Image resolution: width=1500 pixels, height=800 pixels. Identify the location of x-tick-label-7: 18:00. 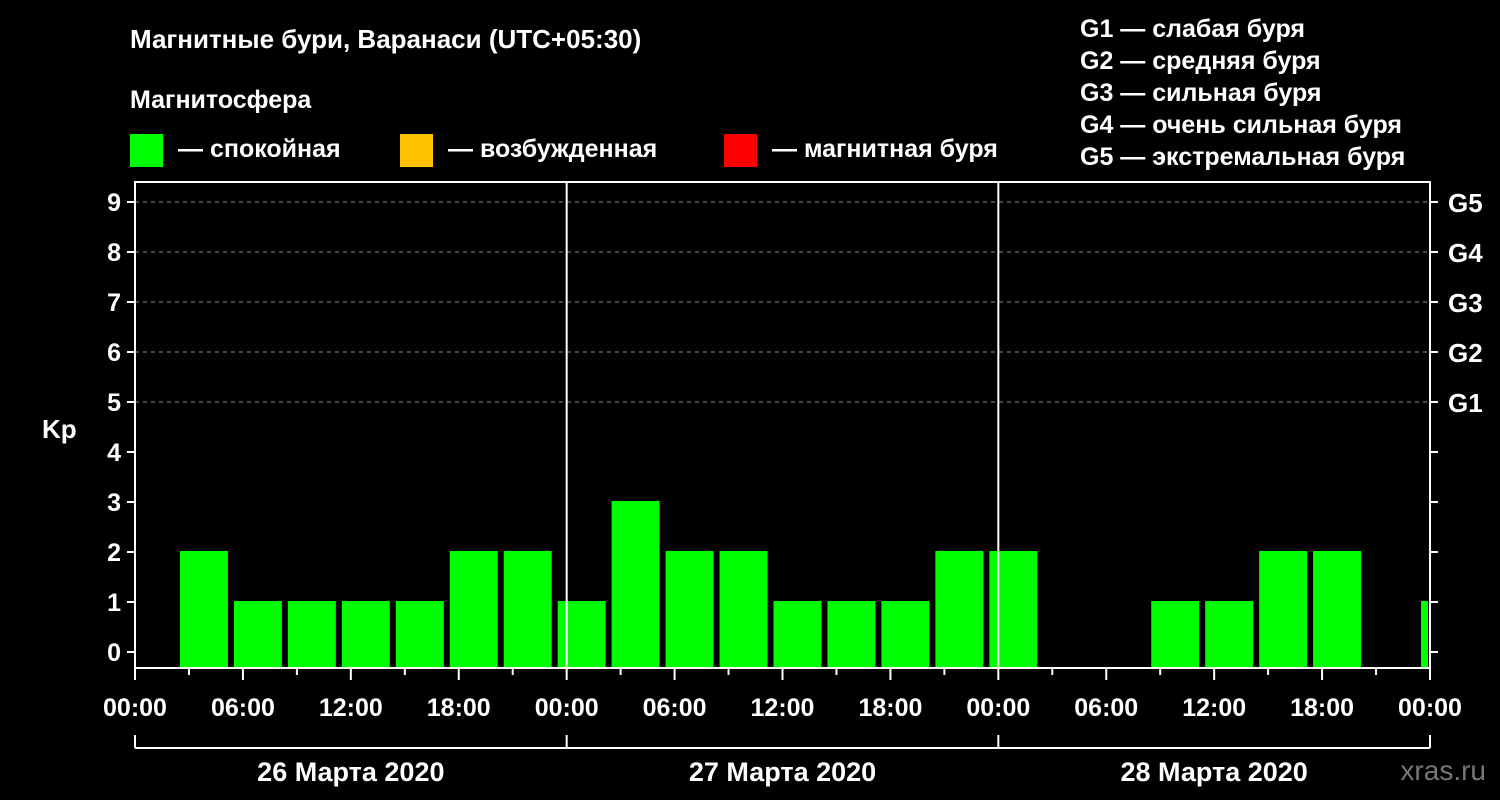
(890, 708).